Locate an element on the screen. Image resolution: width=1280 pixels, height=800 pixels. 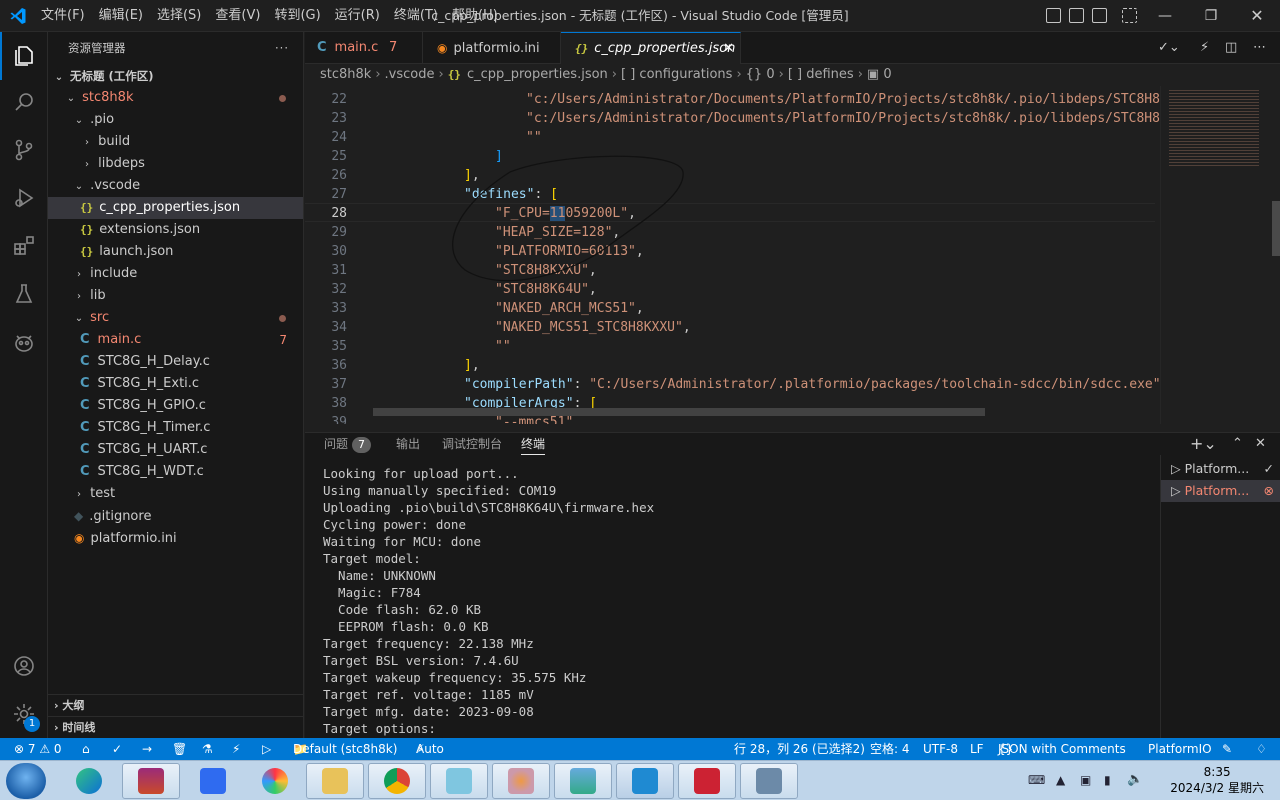
folder-stc8h8k: ⌄ stc8h8k is located at coordinates (175, 98).